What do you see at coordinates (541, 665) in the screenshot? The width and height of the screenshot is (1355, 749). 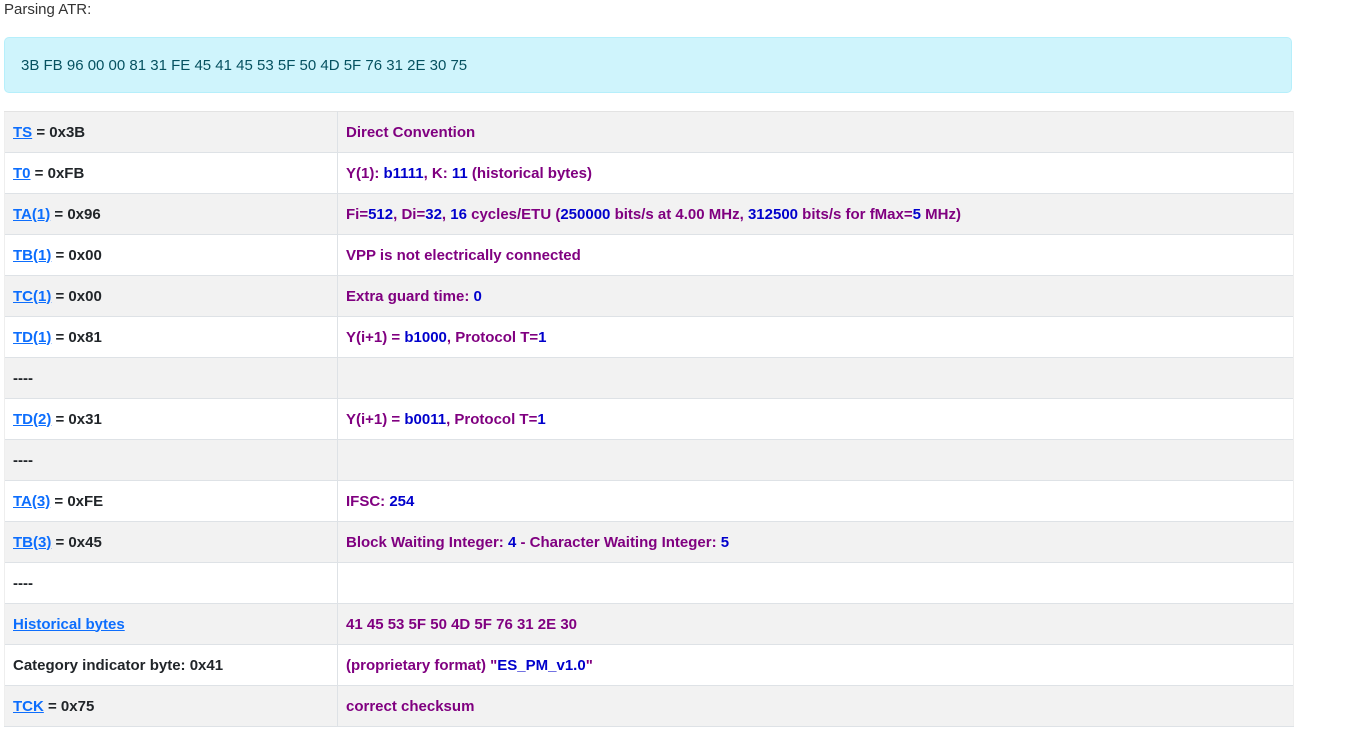 I see `description-value: ES_PM_v1.0` at bounding box center [541, 665].